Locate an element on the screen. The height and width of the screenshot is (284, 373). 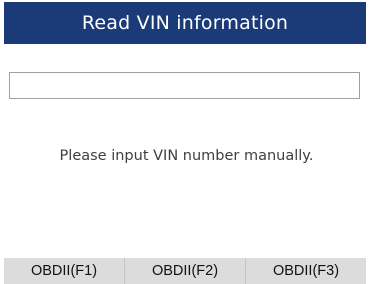
vin-input is located at coordinates (184, 85).